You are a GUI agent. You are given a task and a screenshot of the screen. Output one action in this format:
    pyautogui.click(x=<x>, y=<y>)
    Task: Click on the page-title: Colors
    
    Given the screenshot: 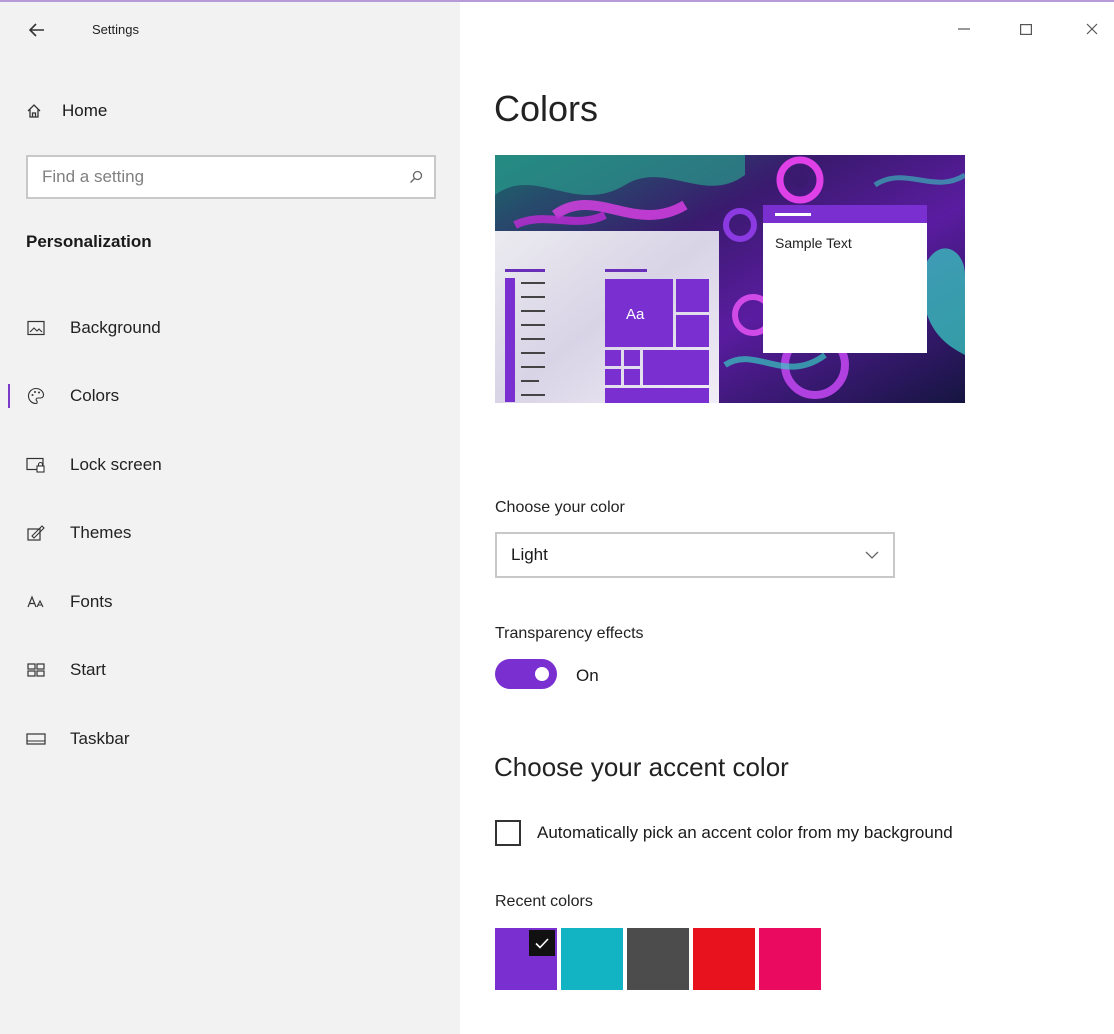 What is the action you would take?
    pyautogui.click(x=546, y=108)
    